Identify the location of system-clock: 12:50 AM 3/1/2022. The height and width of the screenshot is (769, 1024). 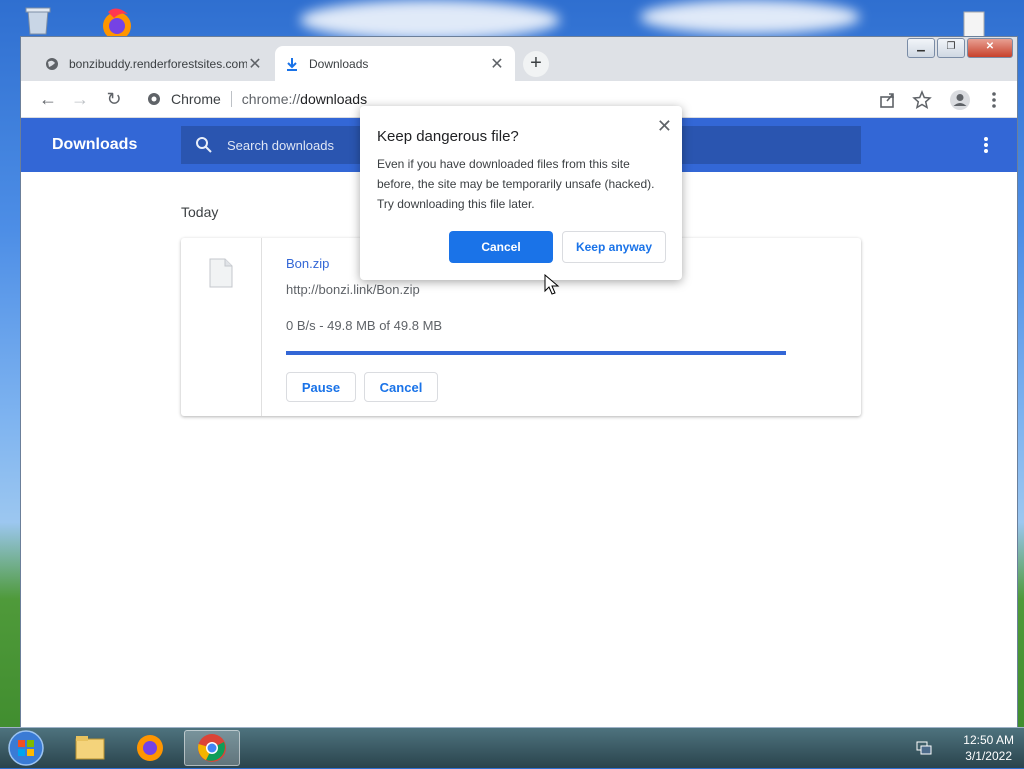
(988, 748).